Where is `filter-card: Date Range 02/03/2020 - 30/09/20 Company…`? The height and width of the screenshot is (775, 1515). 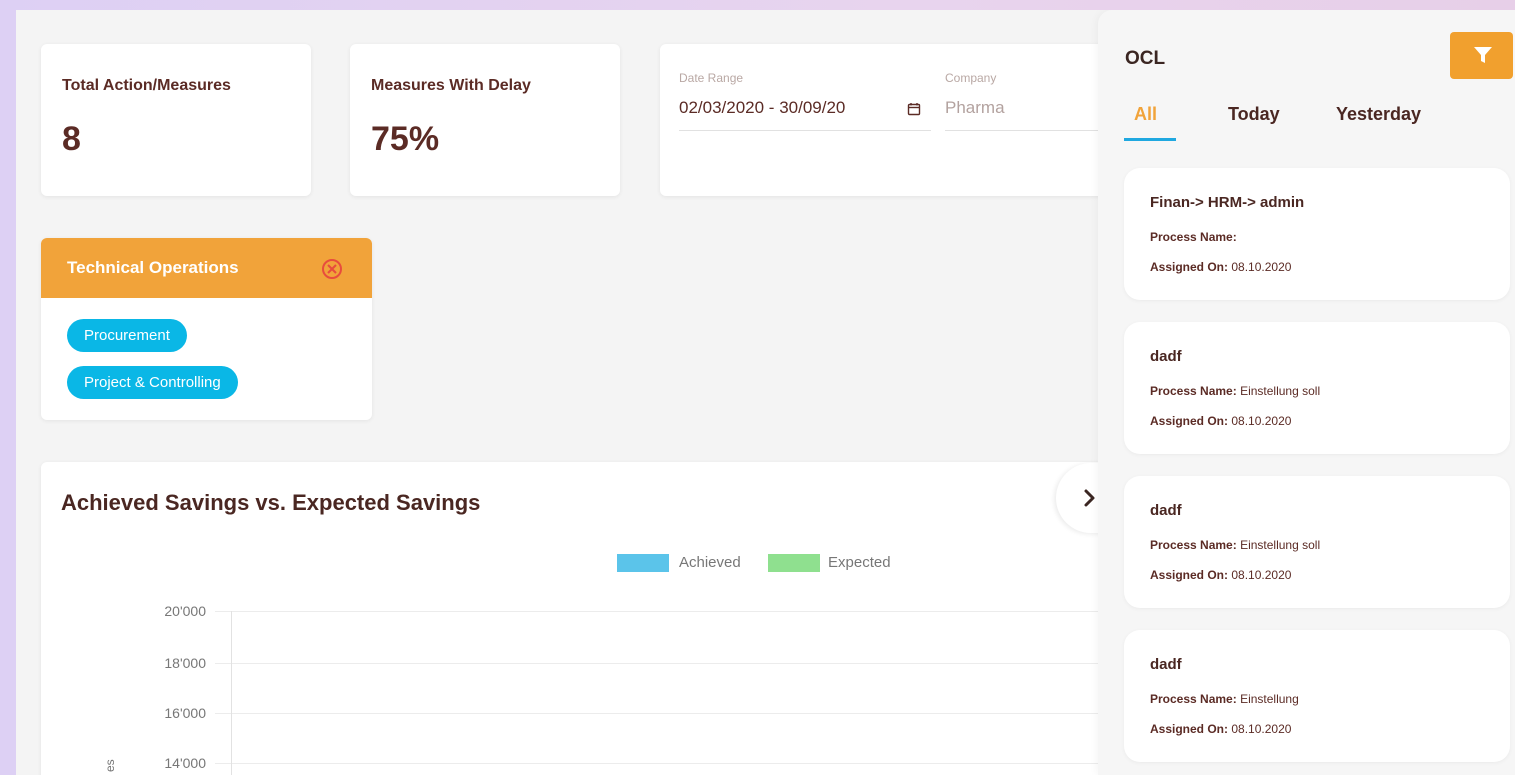 filter-card: Date Range 02/03/2020 - 30/09/20 Company… is located at coordinates (895, 120).